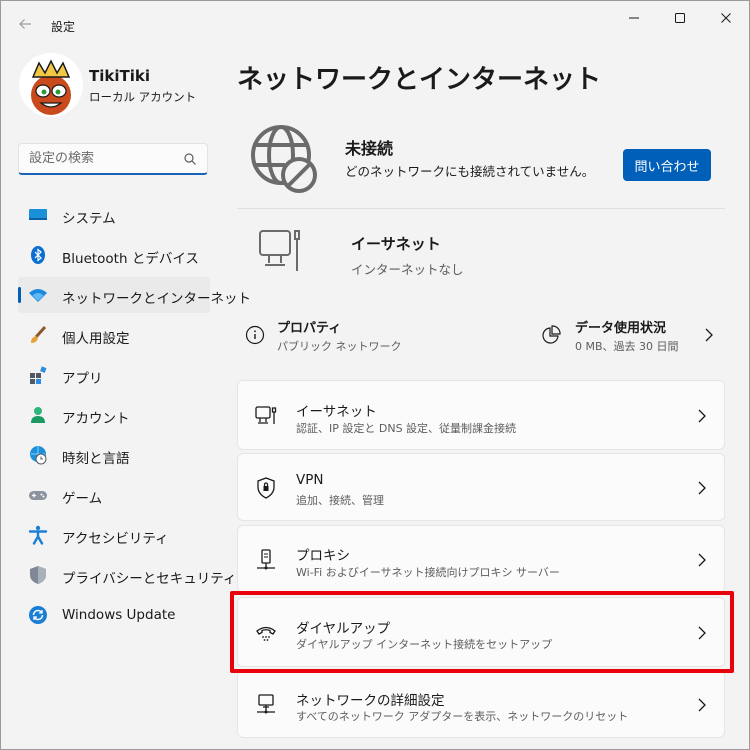  I want to click on sidebar-item-label: 時刻と言語, so click(96, 459).